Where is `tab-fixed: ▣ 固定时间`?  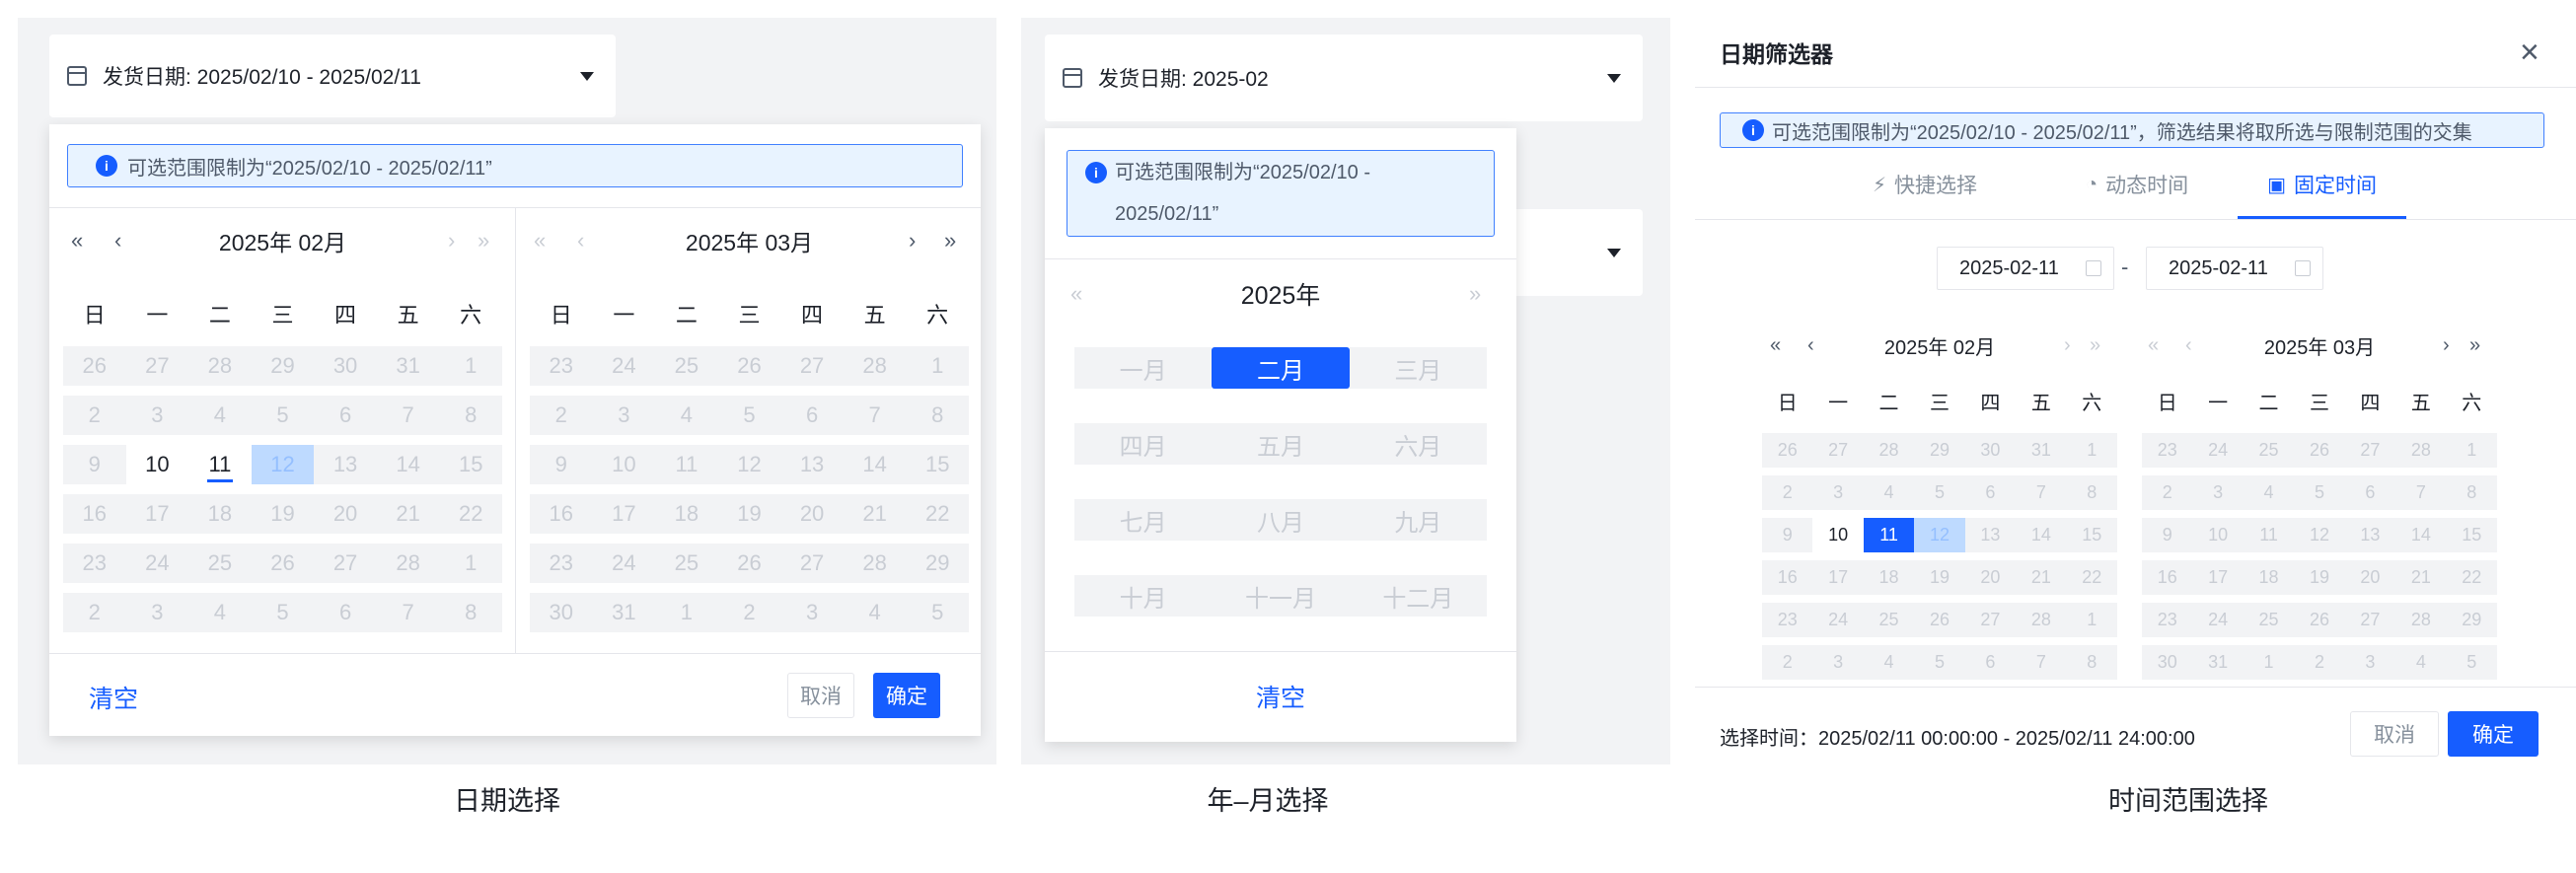
tab-fixed: ▣ 固定时间 is located at coordinates (2322, 184).